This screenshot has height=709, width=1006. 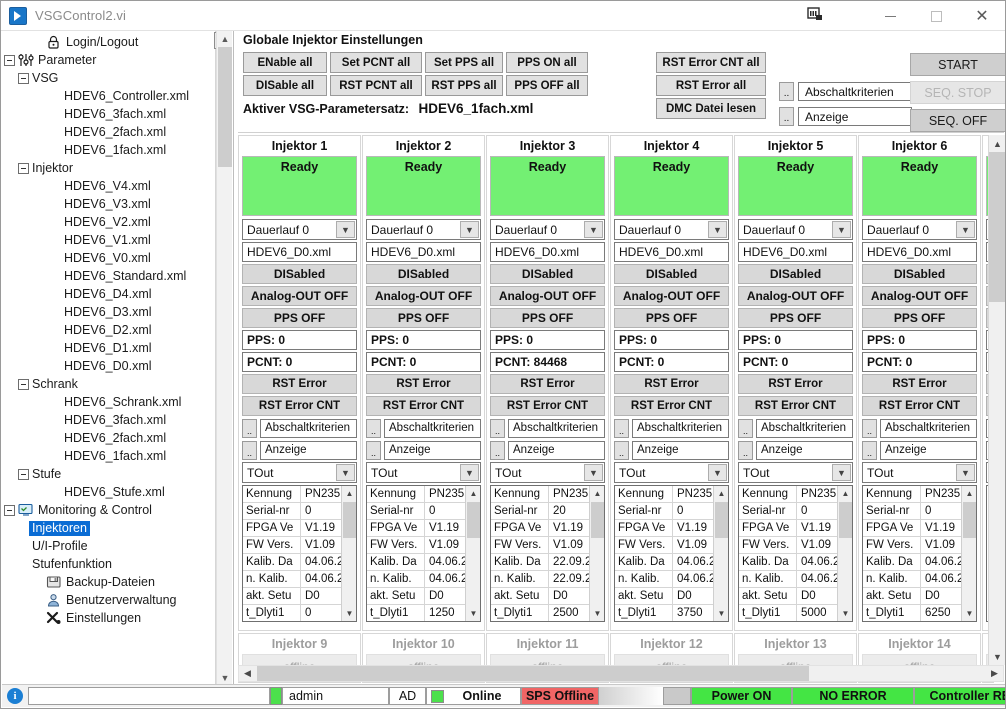 I want to click on rst-error-cnt-all-button: RST Error CNT all, so click(x=711, y=62).